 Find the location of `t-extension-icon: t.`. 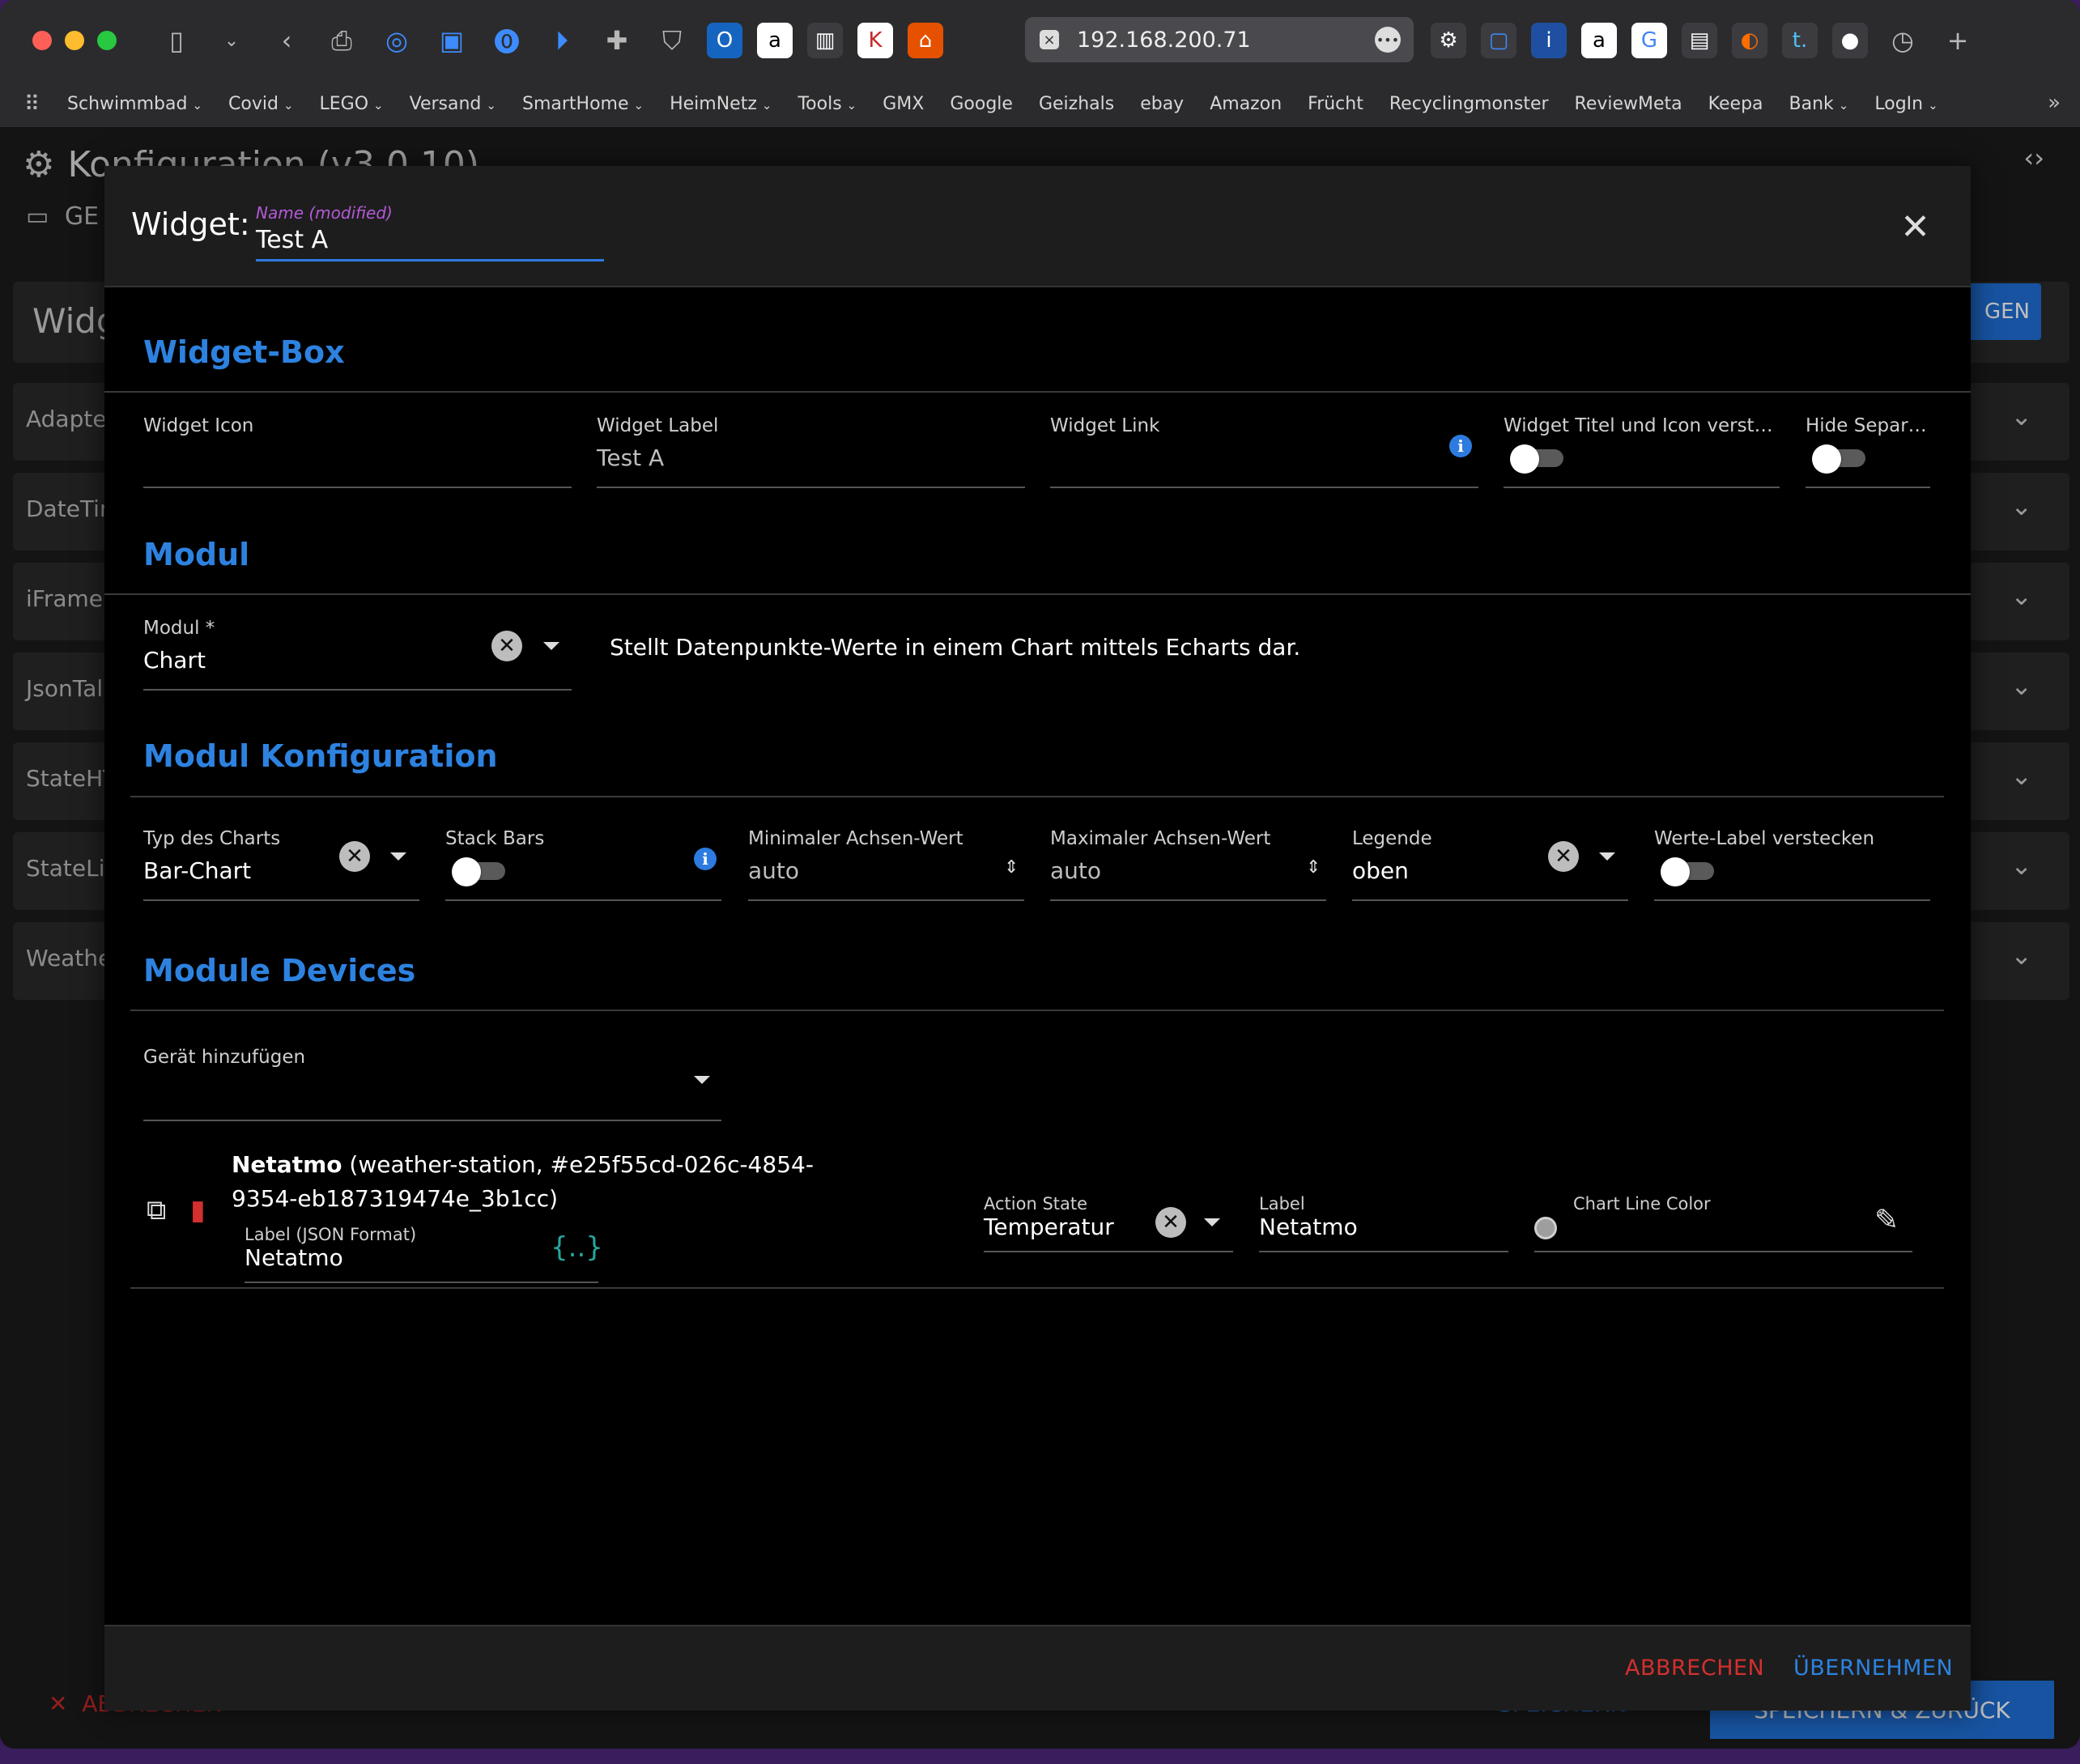

t-extension-icon: t. is located at coordinates (1800, 40).